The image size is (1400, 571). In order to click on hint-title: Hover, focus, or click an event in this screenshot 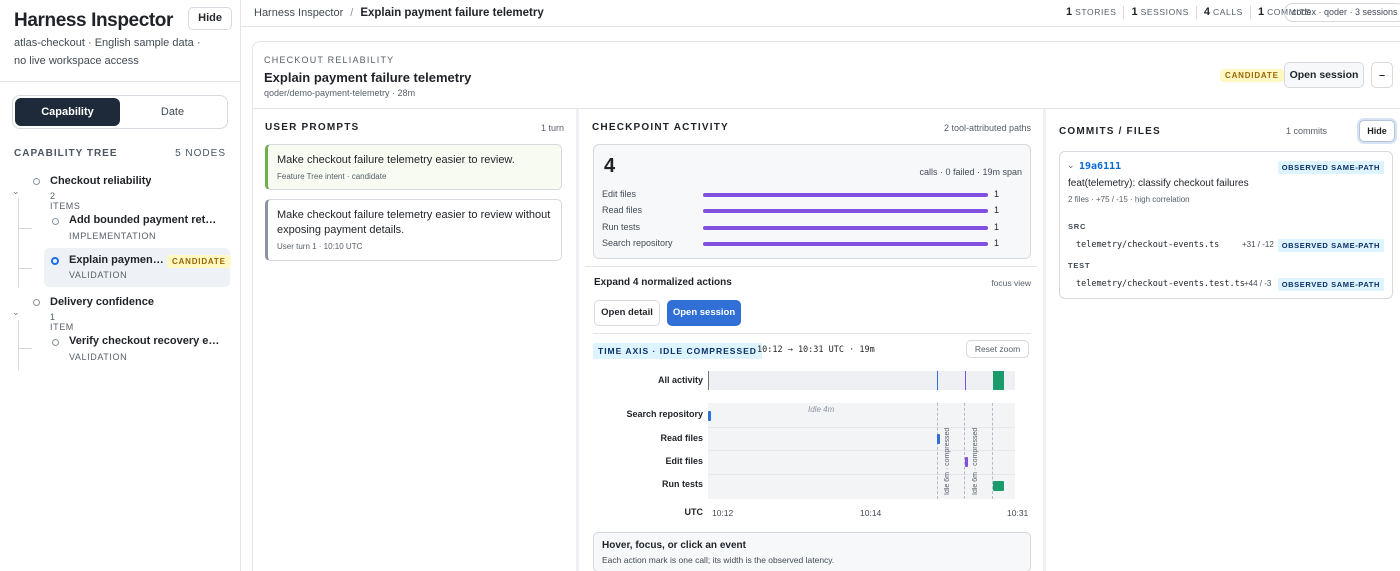, I will do `click(674, 545)`.